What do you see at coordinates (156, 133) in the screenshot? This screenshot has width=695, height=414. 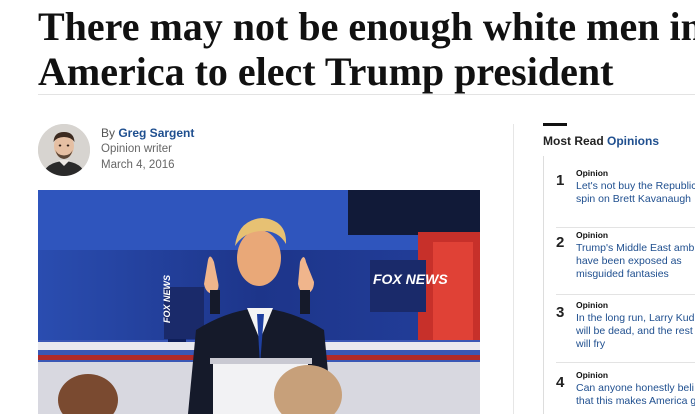 I see `author-name-link: Greg Sargent` at bounding box center [156, 133].